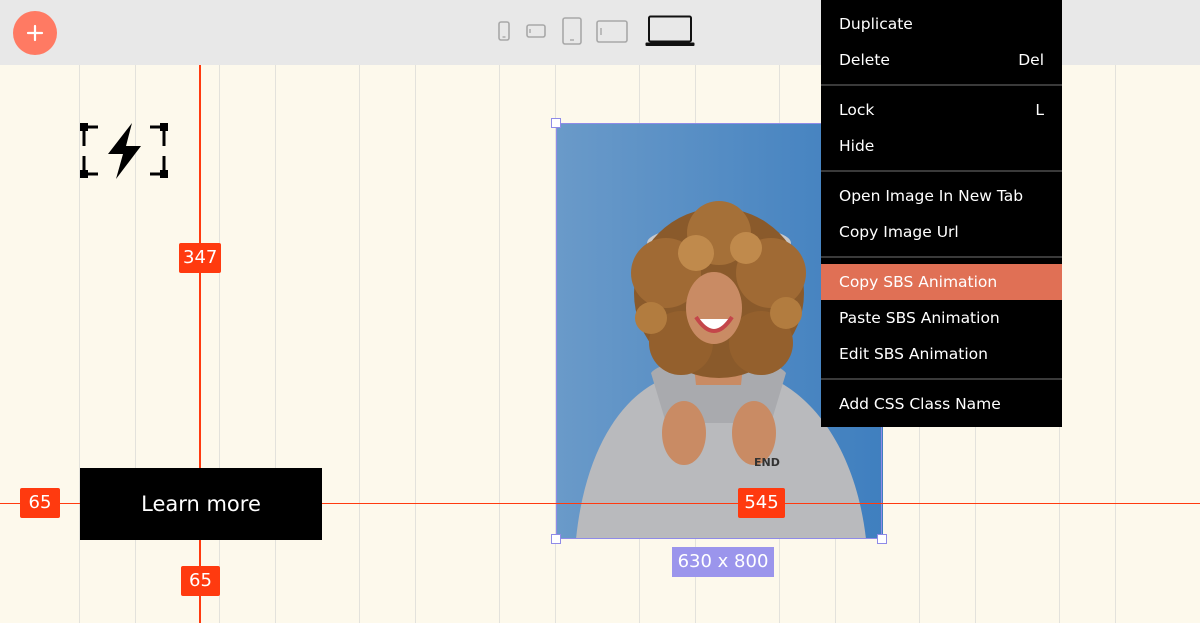 This screenshot has width=1200, height=623. I want to click on menu-item-open-image-new-tab: Open Image In New Tab, so click(941, 196).